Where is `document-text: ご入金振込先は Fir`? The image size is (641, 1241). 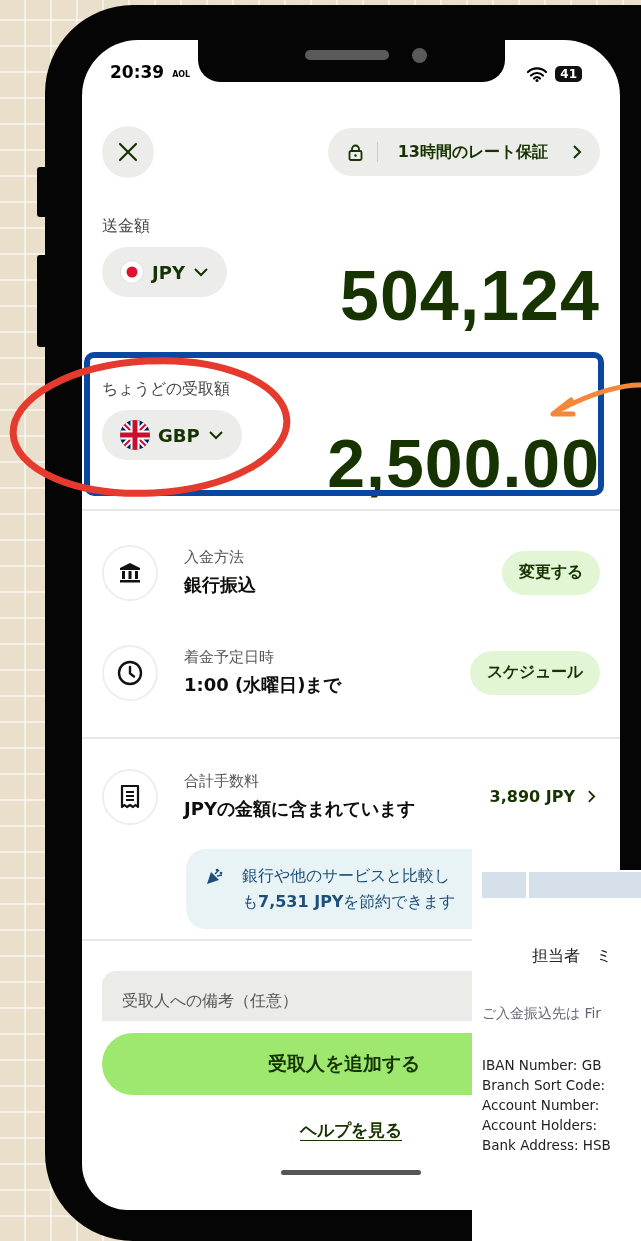
document-text: ご入金振込先は Fir is located at coordinates (542, 1014).